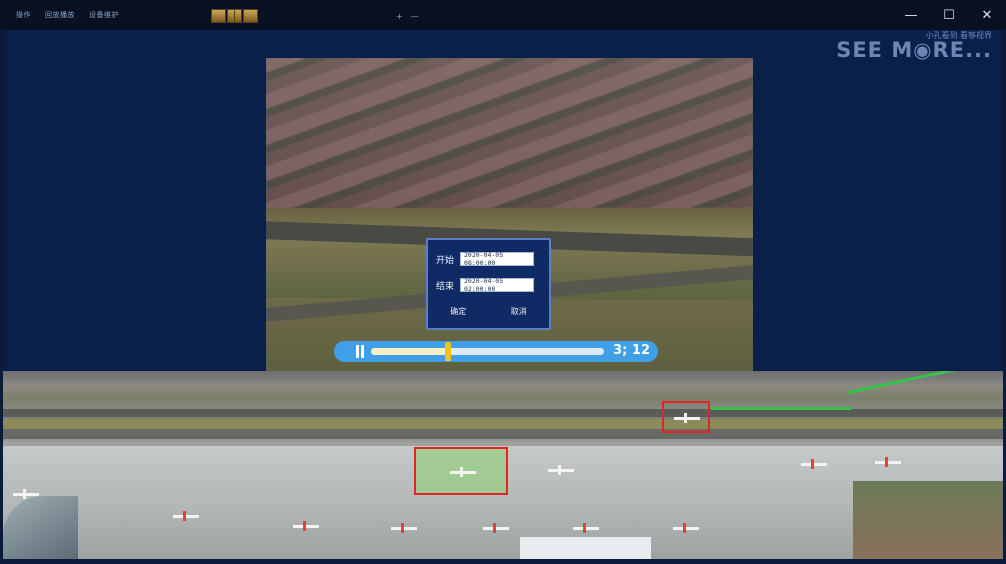  What do you see at coordinates (503, 434) in the screenshot?
I see `pano-runway-lower` at bounding box center [503, 434].